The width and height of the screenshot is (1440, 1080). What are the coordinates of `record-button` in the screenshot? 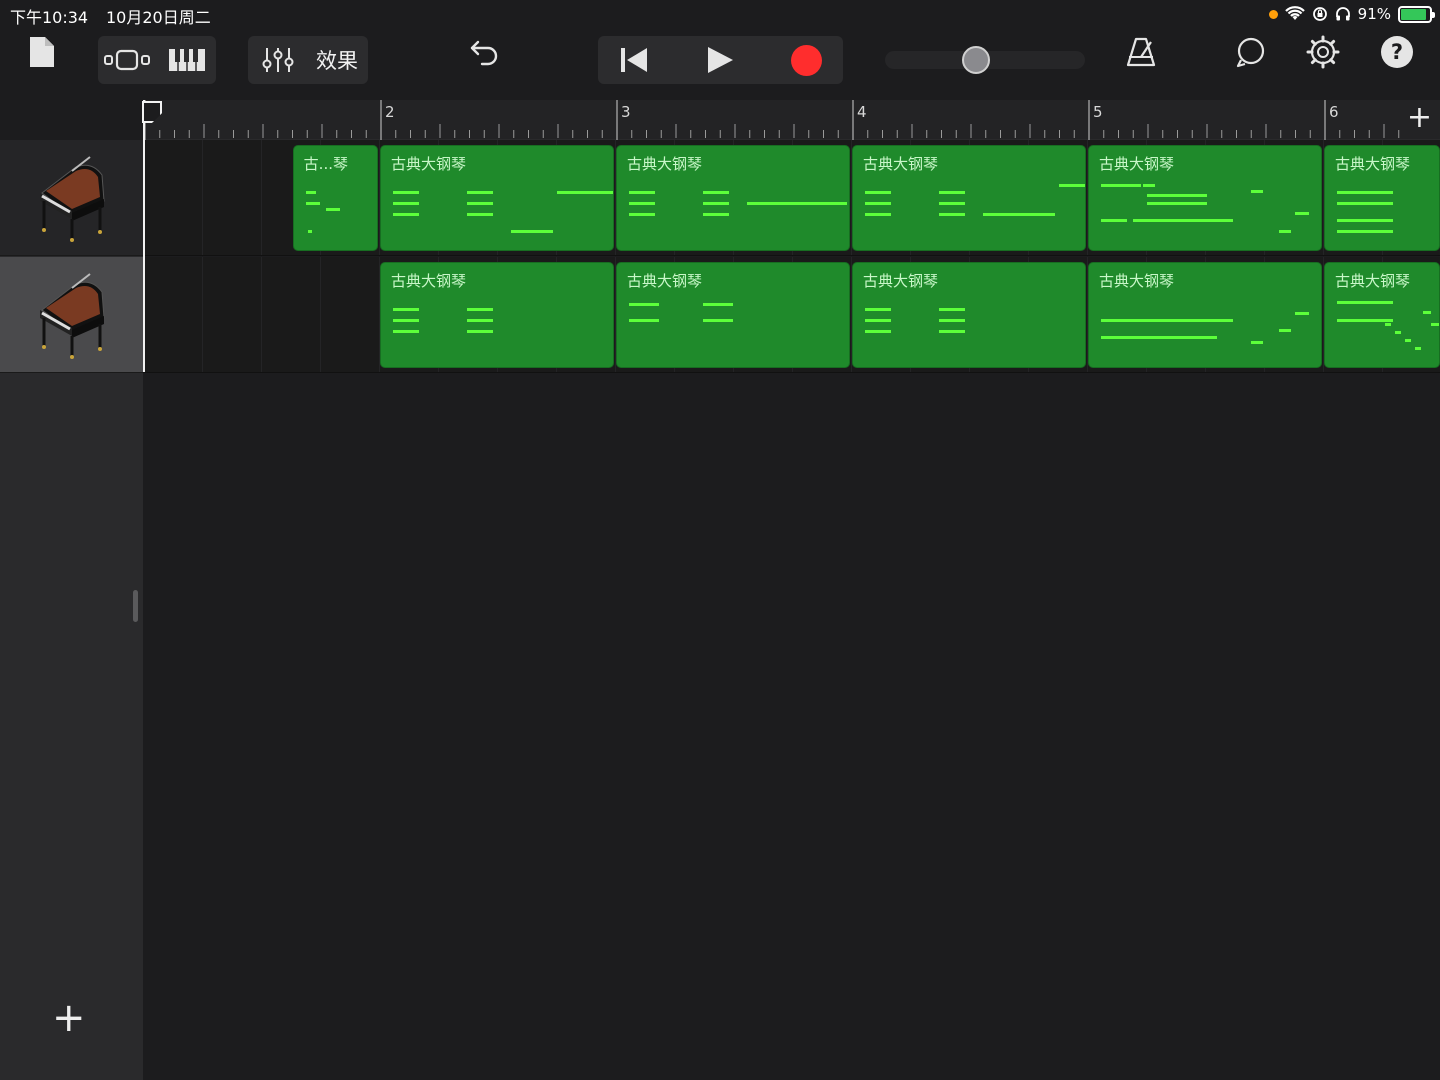 It's located at (806, 60).